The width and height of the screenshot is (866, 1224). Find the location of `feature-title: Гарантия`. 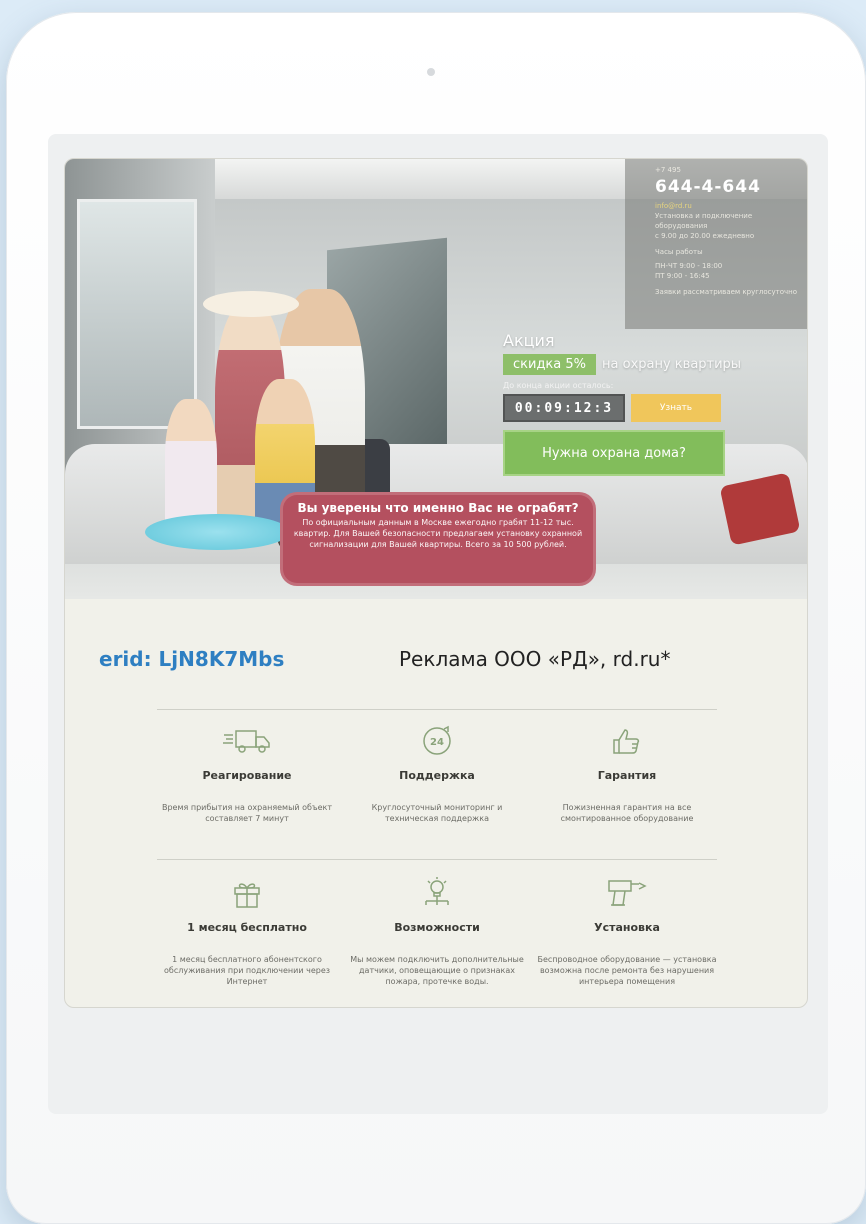

feature-title: Гарантия is located at coordinates (627, 775).